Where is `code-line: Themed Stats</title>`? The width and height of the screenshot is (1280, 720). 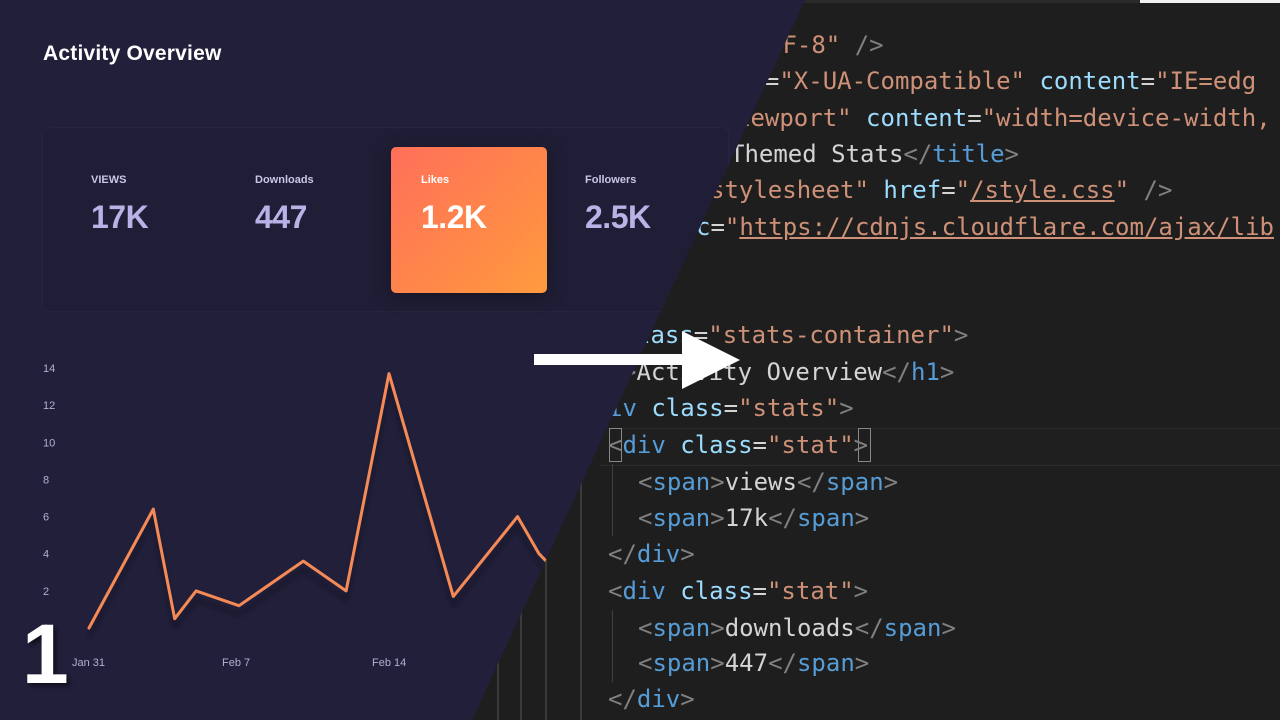 code-line: Themed Stats</title> is located at coordinates (874, 154).